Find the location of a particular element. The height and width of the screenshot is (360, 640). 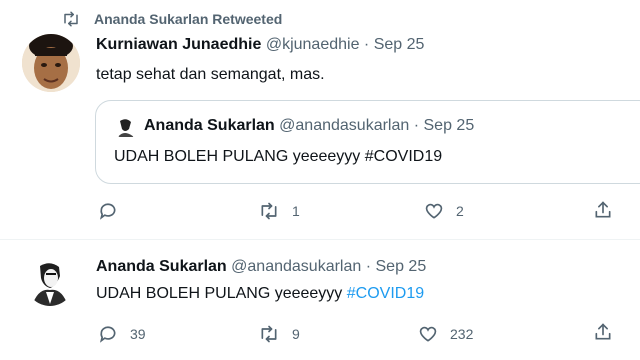

user-handle: @kjunaedhie is located at coordinates (313, 44).